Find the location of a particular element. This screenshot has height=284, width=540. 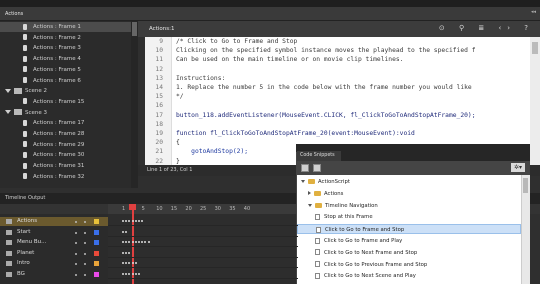

tree-item: Actions : Frame 31 is located at coordinates (69, 166).